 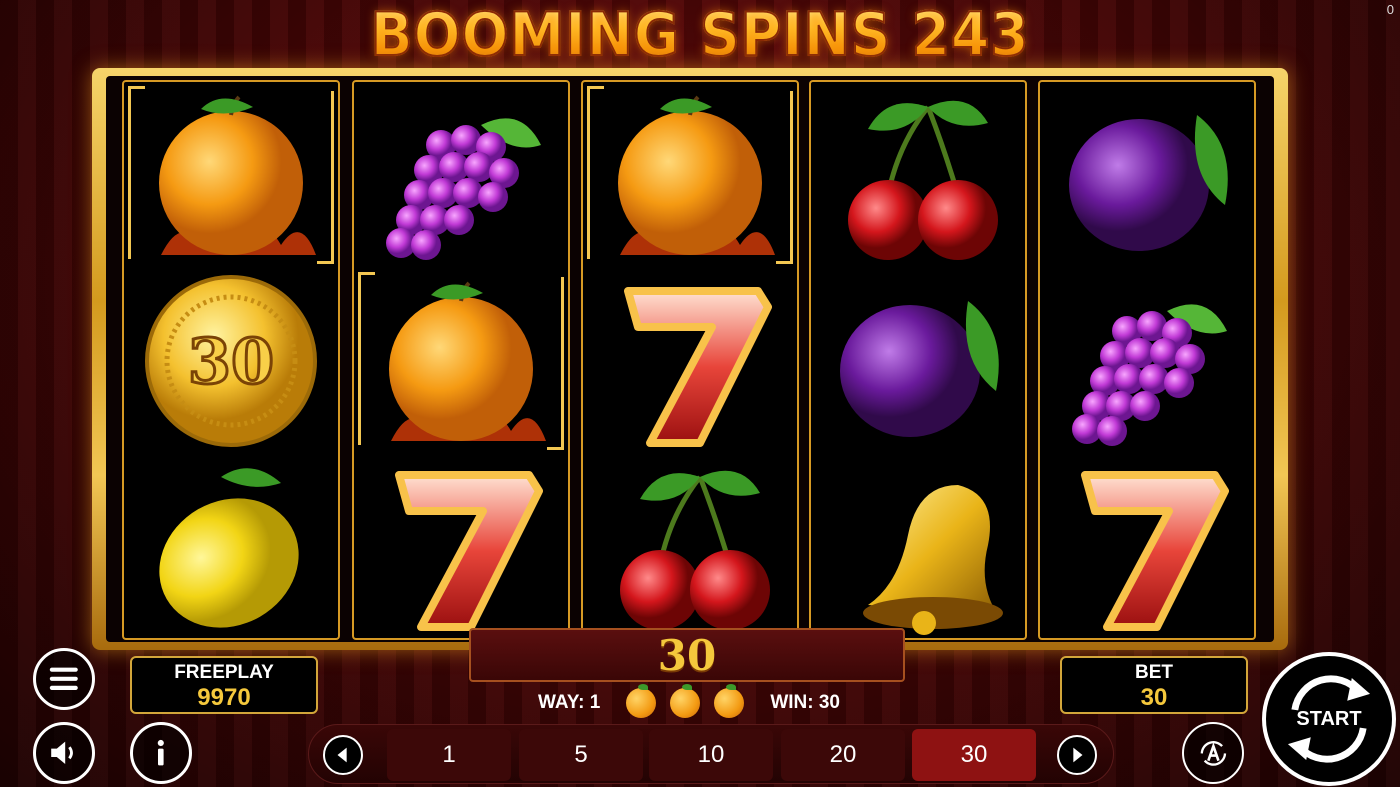 What do you see at coordinates (1154, 672) in the screenshot?
I see `bet-label: BET` at bounding box center [1154, 672].